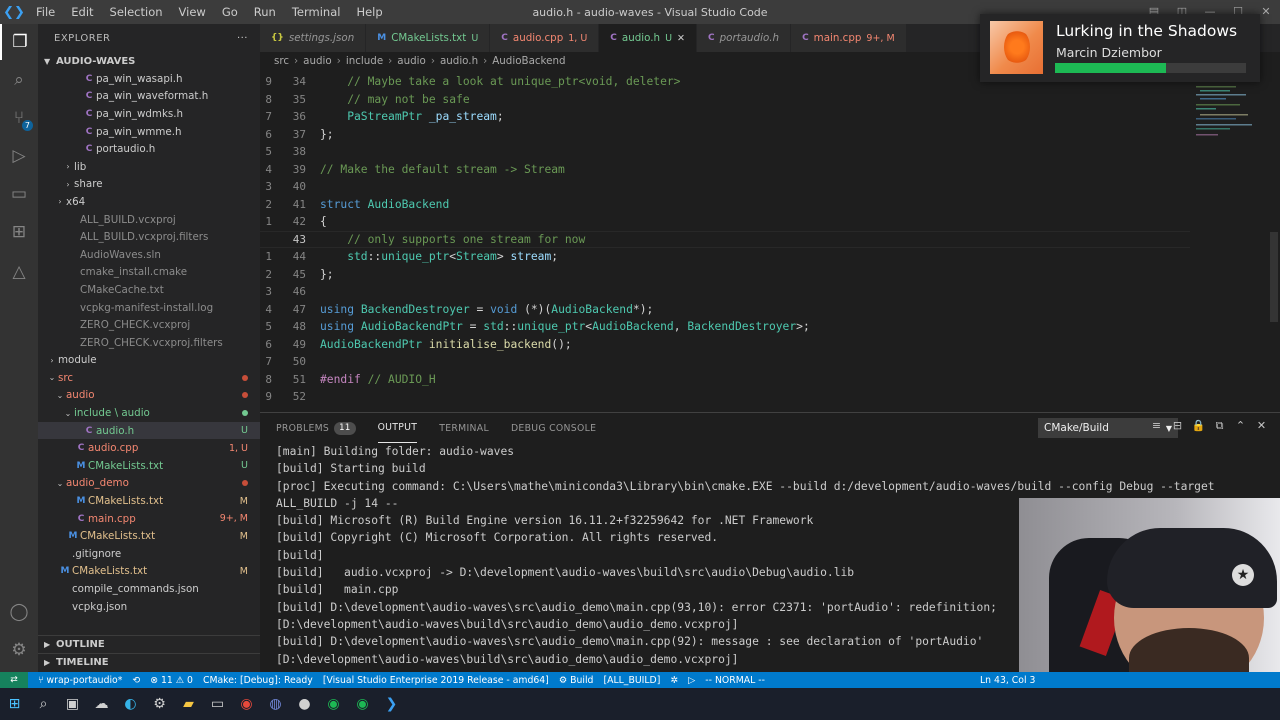  Describe the element at coordinates (849, 38) in the screenshot. I see `tab-main-cpp: Cmain.cpp 9+, M` at that location.